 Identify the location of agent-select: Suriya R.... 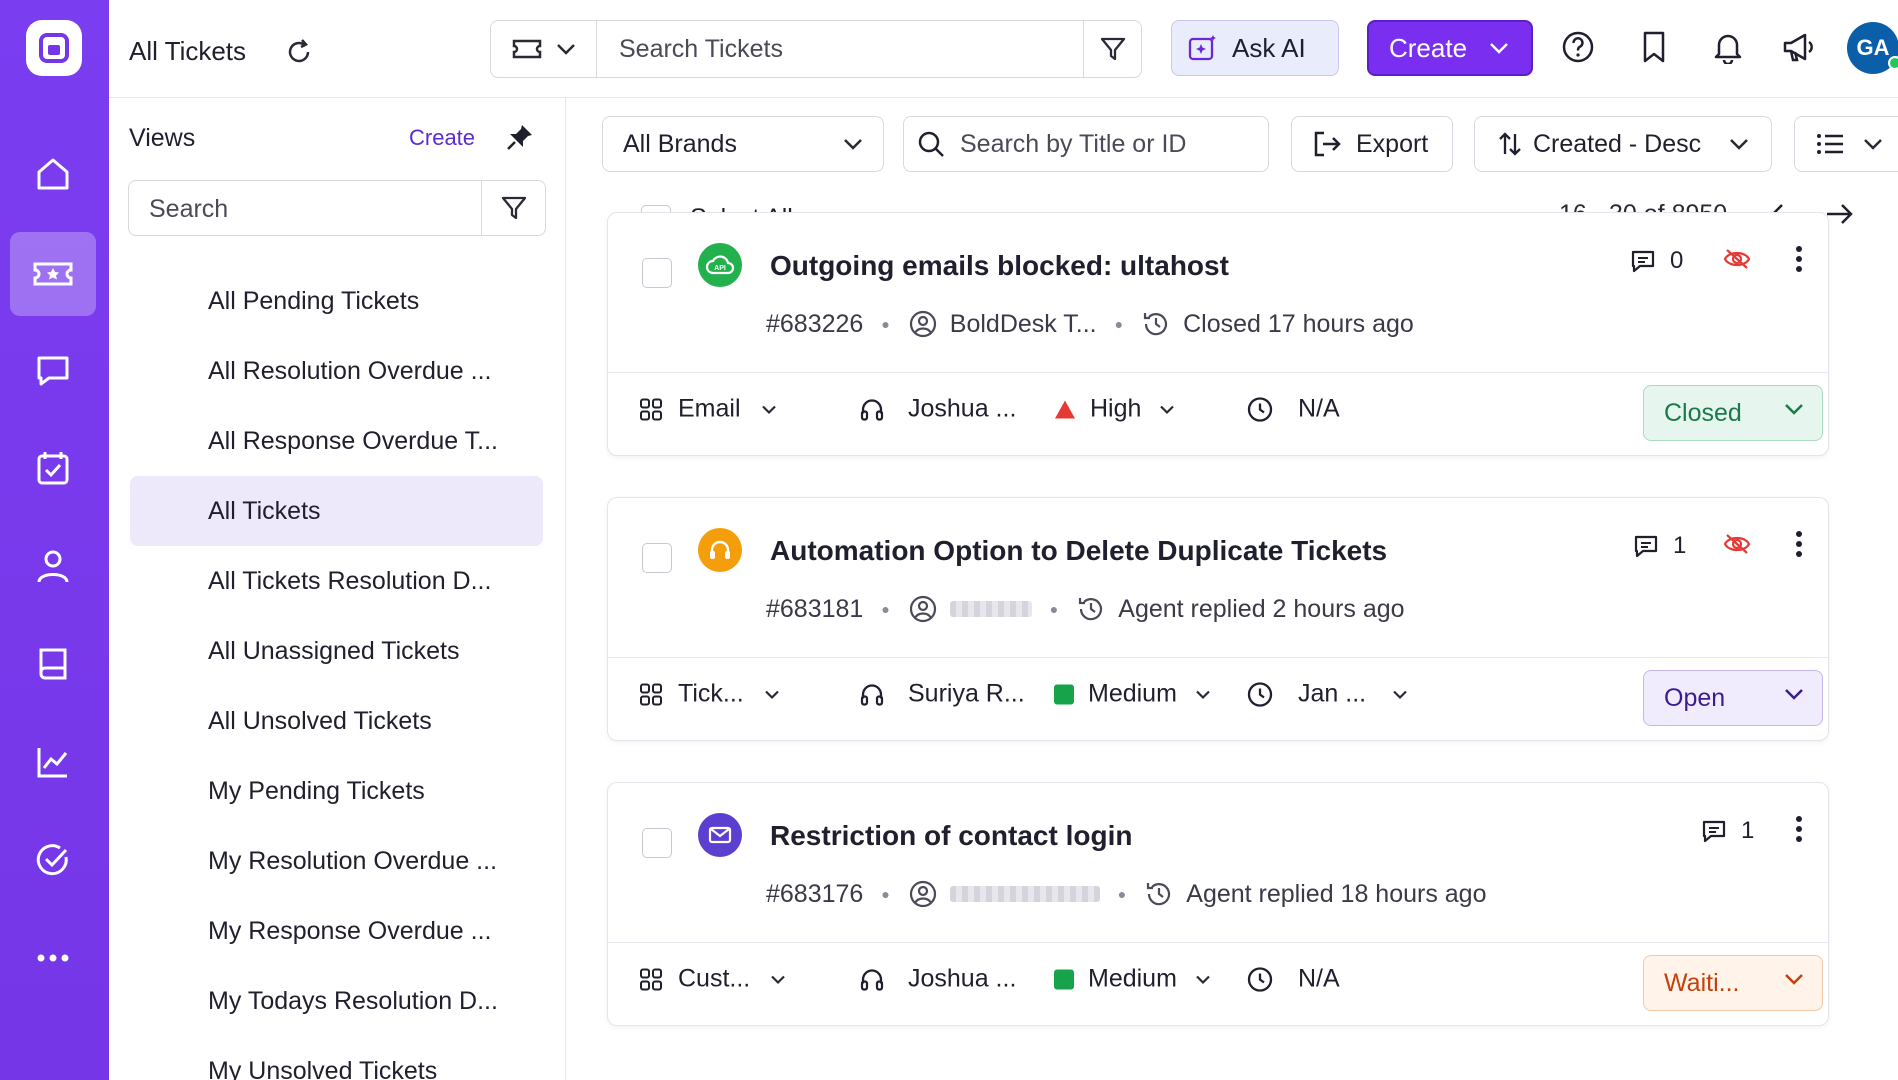
(941, 694).